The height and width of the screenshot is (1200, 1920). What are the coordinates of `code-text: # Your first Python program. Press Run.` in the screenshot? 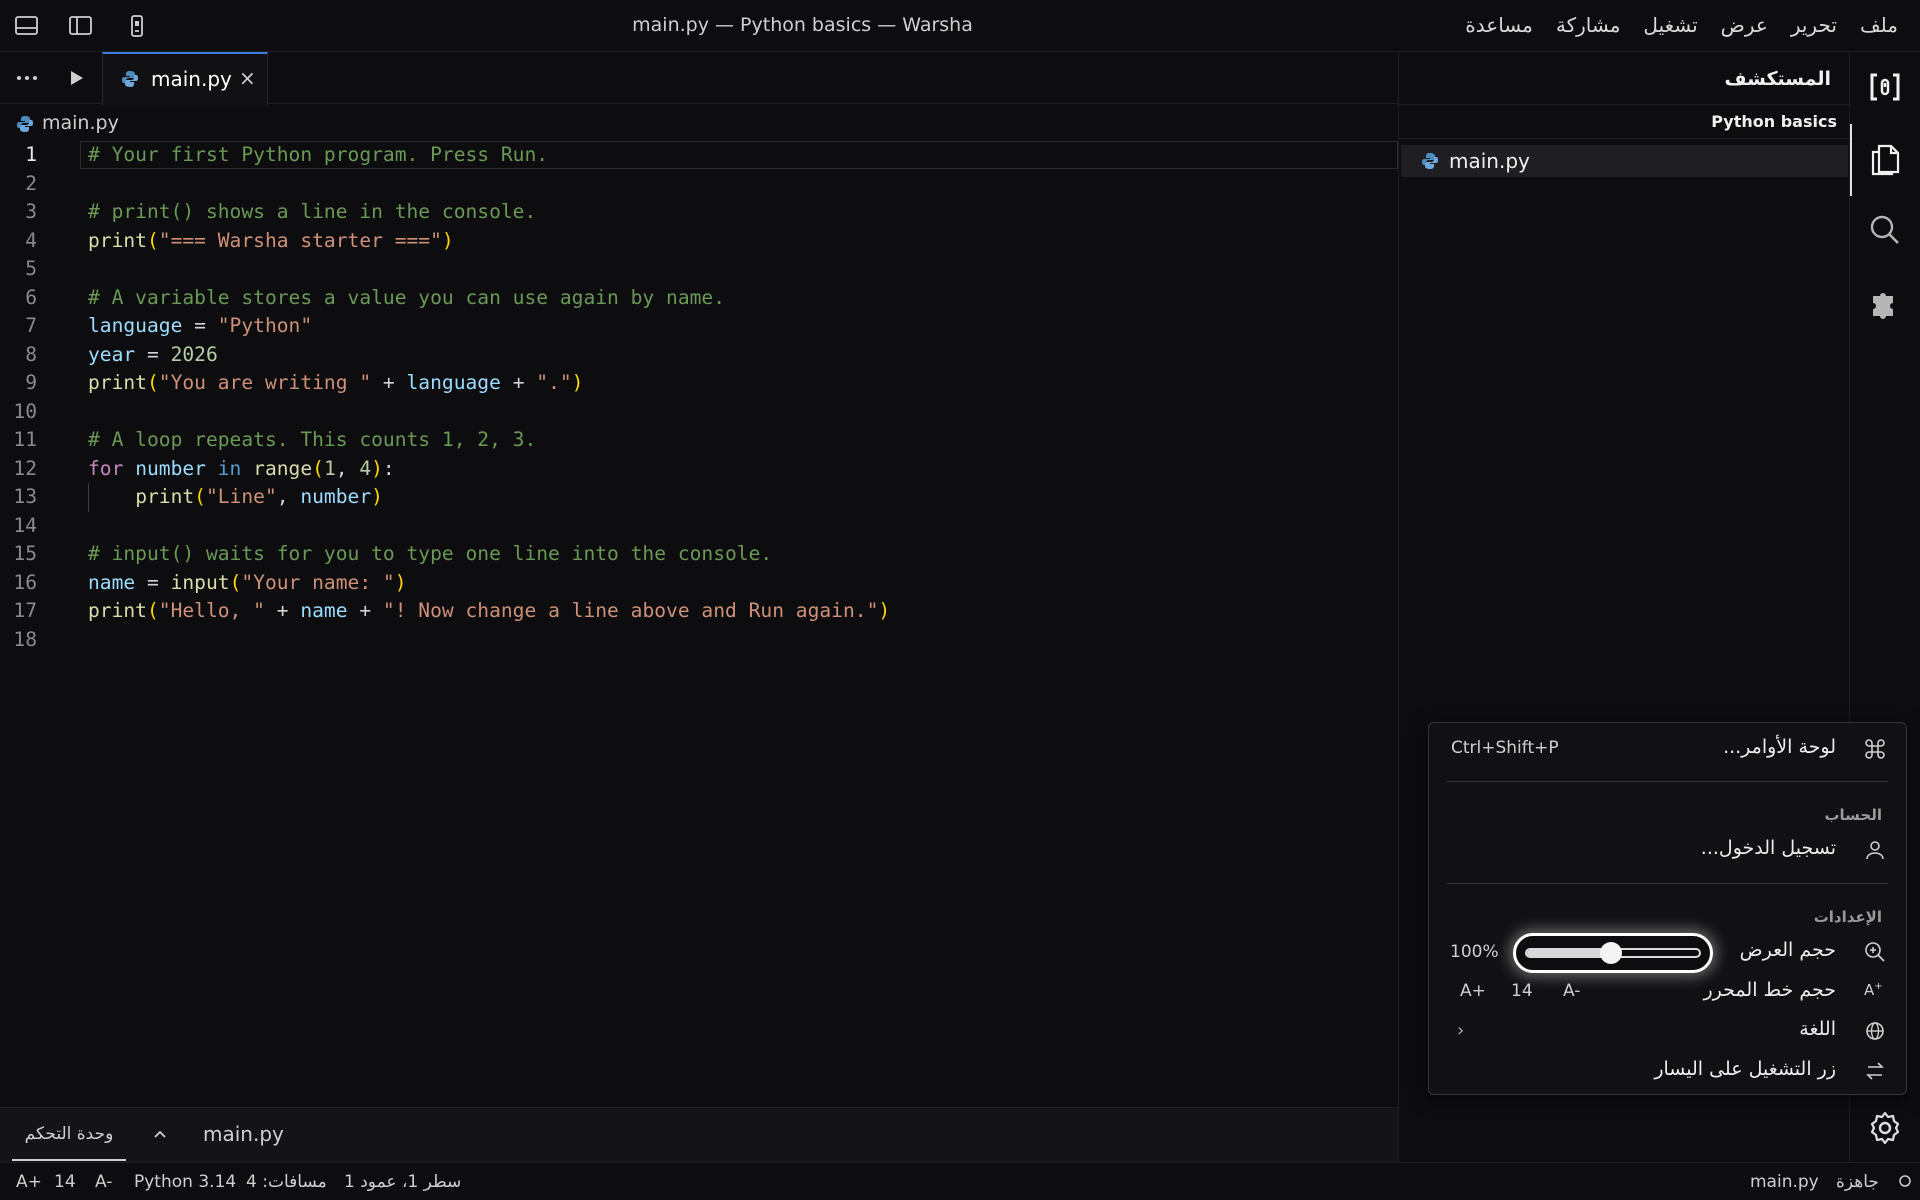 It's located at (318, 154).